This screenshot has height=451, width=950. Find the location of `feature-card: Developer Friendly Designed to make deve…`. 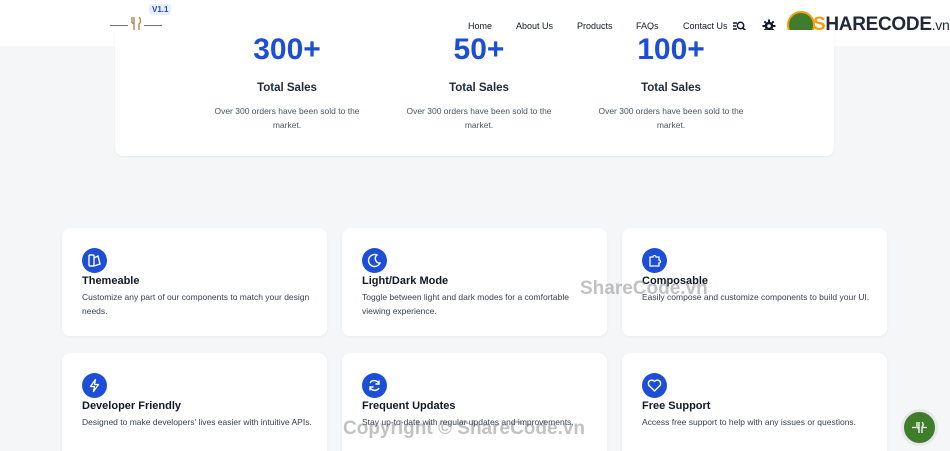

feature-card: Developer Friendly Designed to make deve… is located at coordinates (194, 402).